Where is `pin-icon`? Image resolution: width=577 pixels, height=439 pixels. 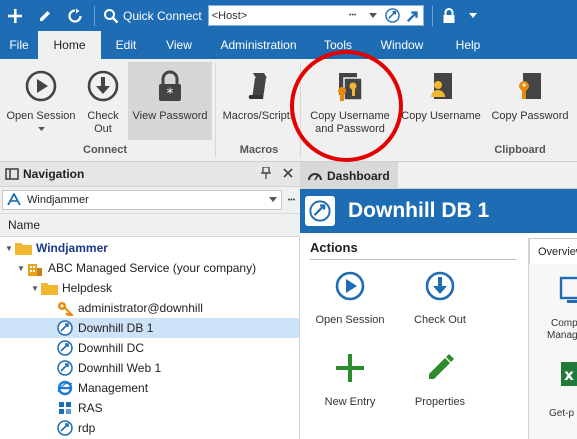 pin-icon is located at coordinates (266, 172).